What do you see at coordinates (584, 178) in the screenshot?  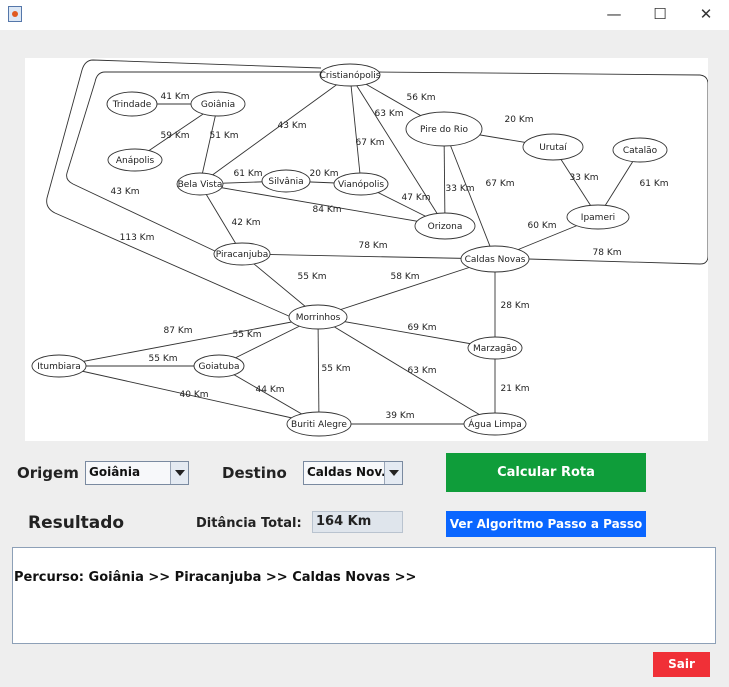 I see `edge-label-urutai-ipameri: 33 Km` at bounding box center [584, 178].